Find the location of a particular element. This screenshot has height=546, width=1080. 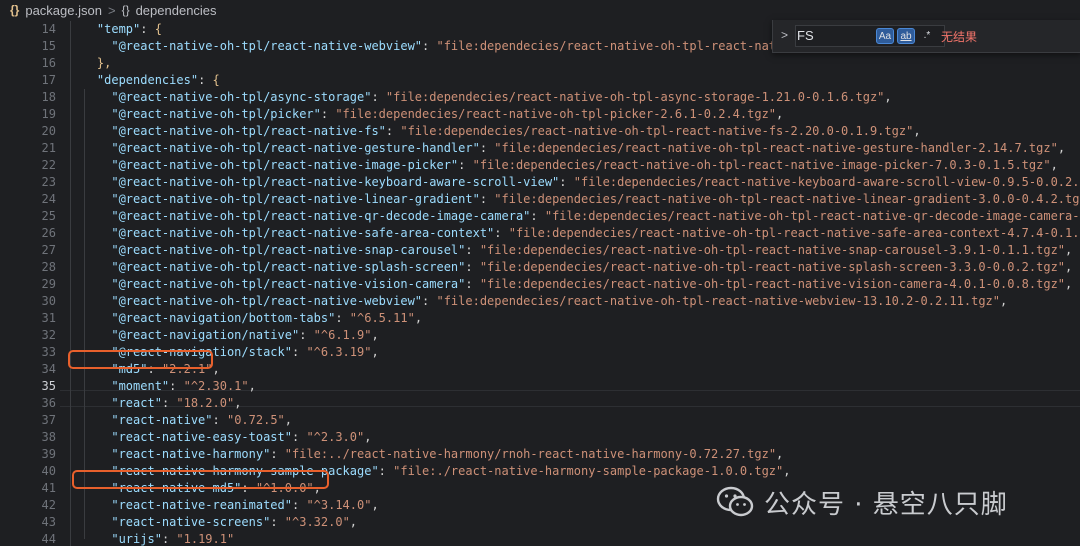

line-number: 30 is located at coordinates (48, 301).